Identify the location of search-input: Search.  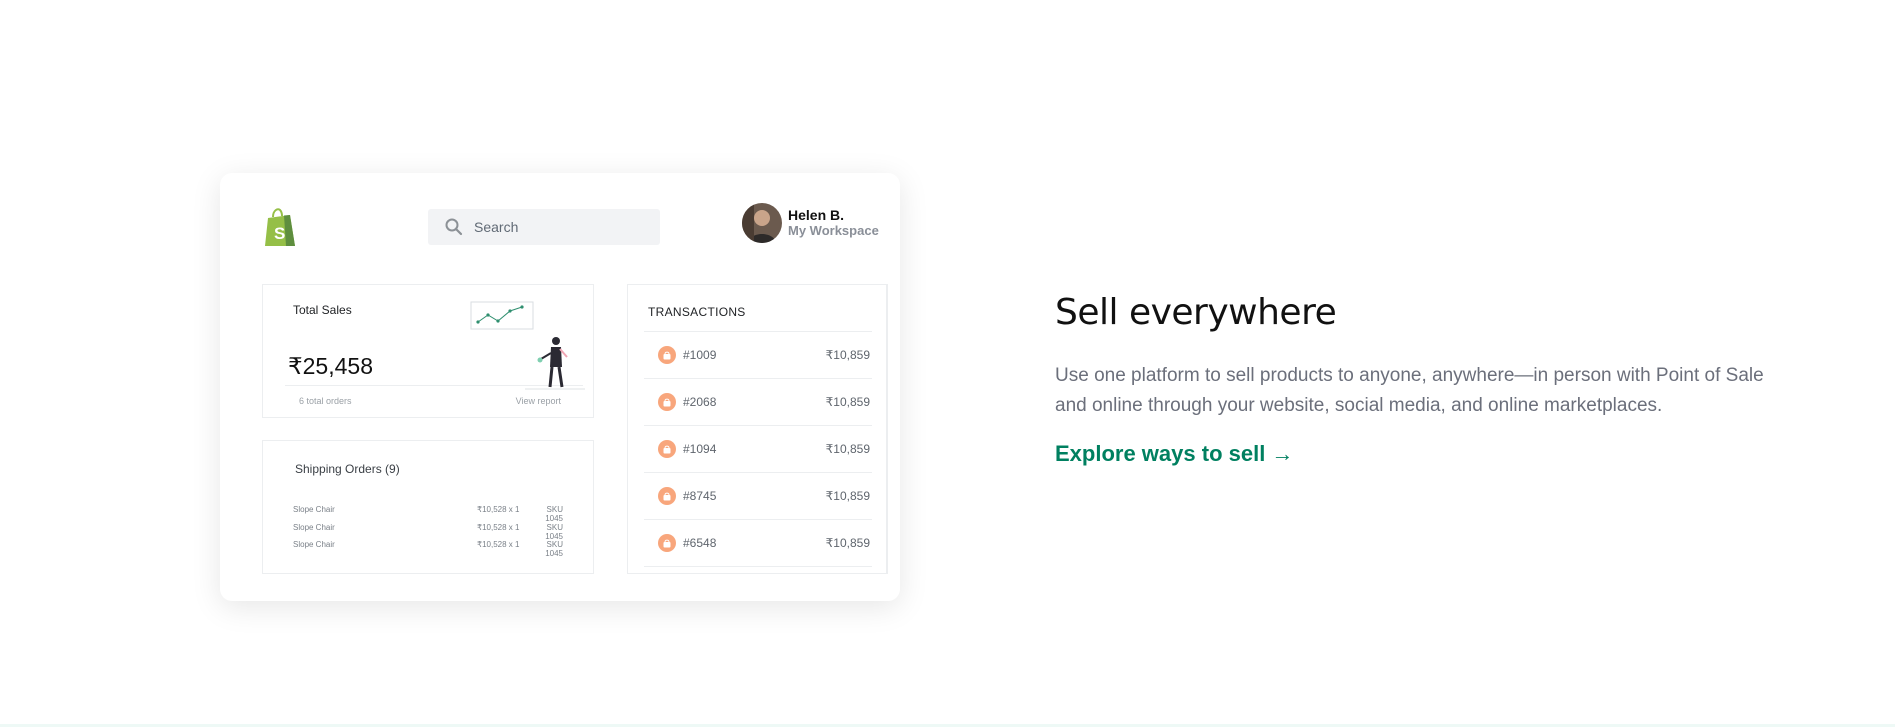
(544, 227).